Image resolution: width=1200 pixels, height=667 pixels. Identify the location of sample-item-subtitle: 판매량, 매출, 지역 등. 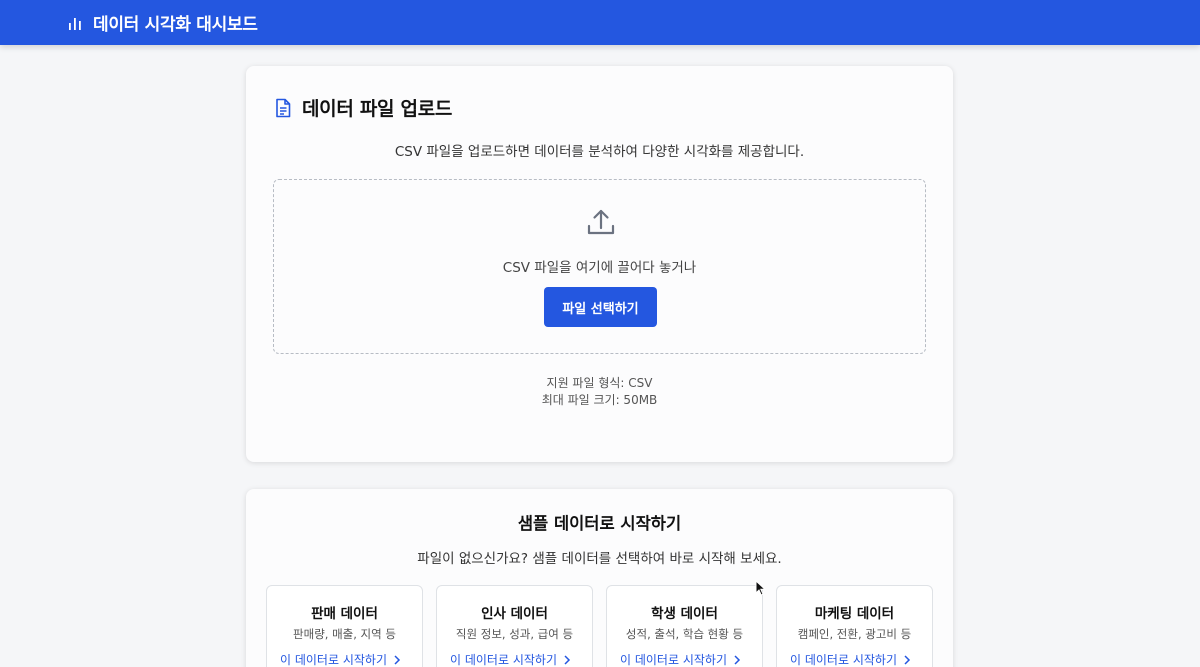
(344, 634).